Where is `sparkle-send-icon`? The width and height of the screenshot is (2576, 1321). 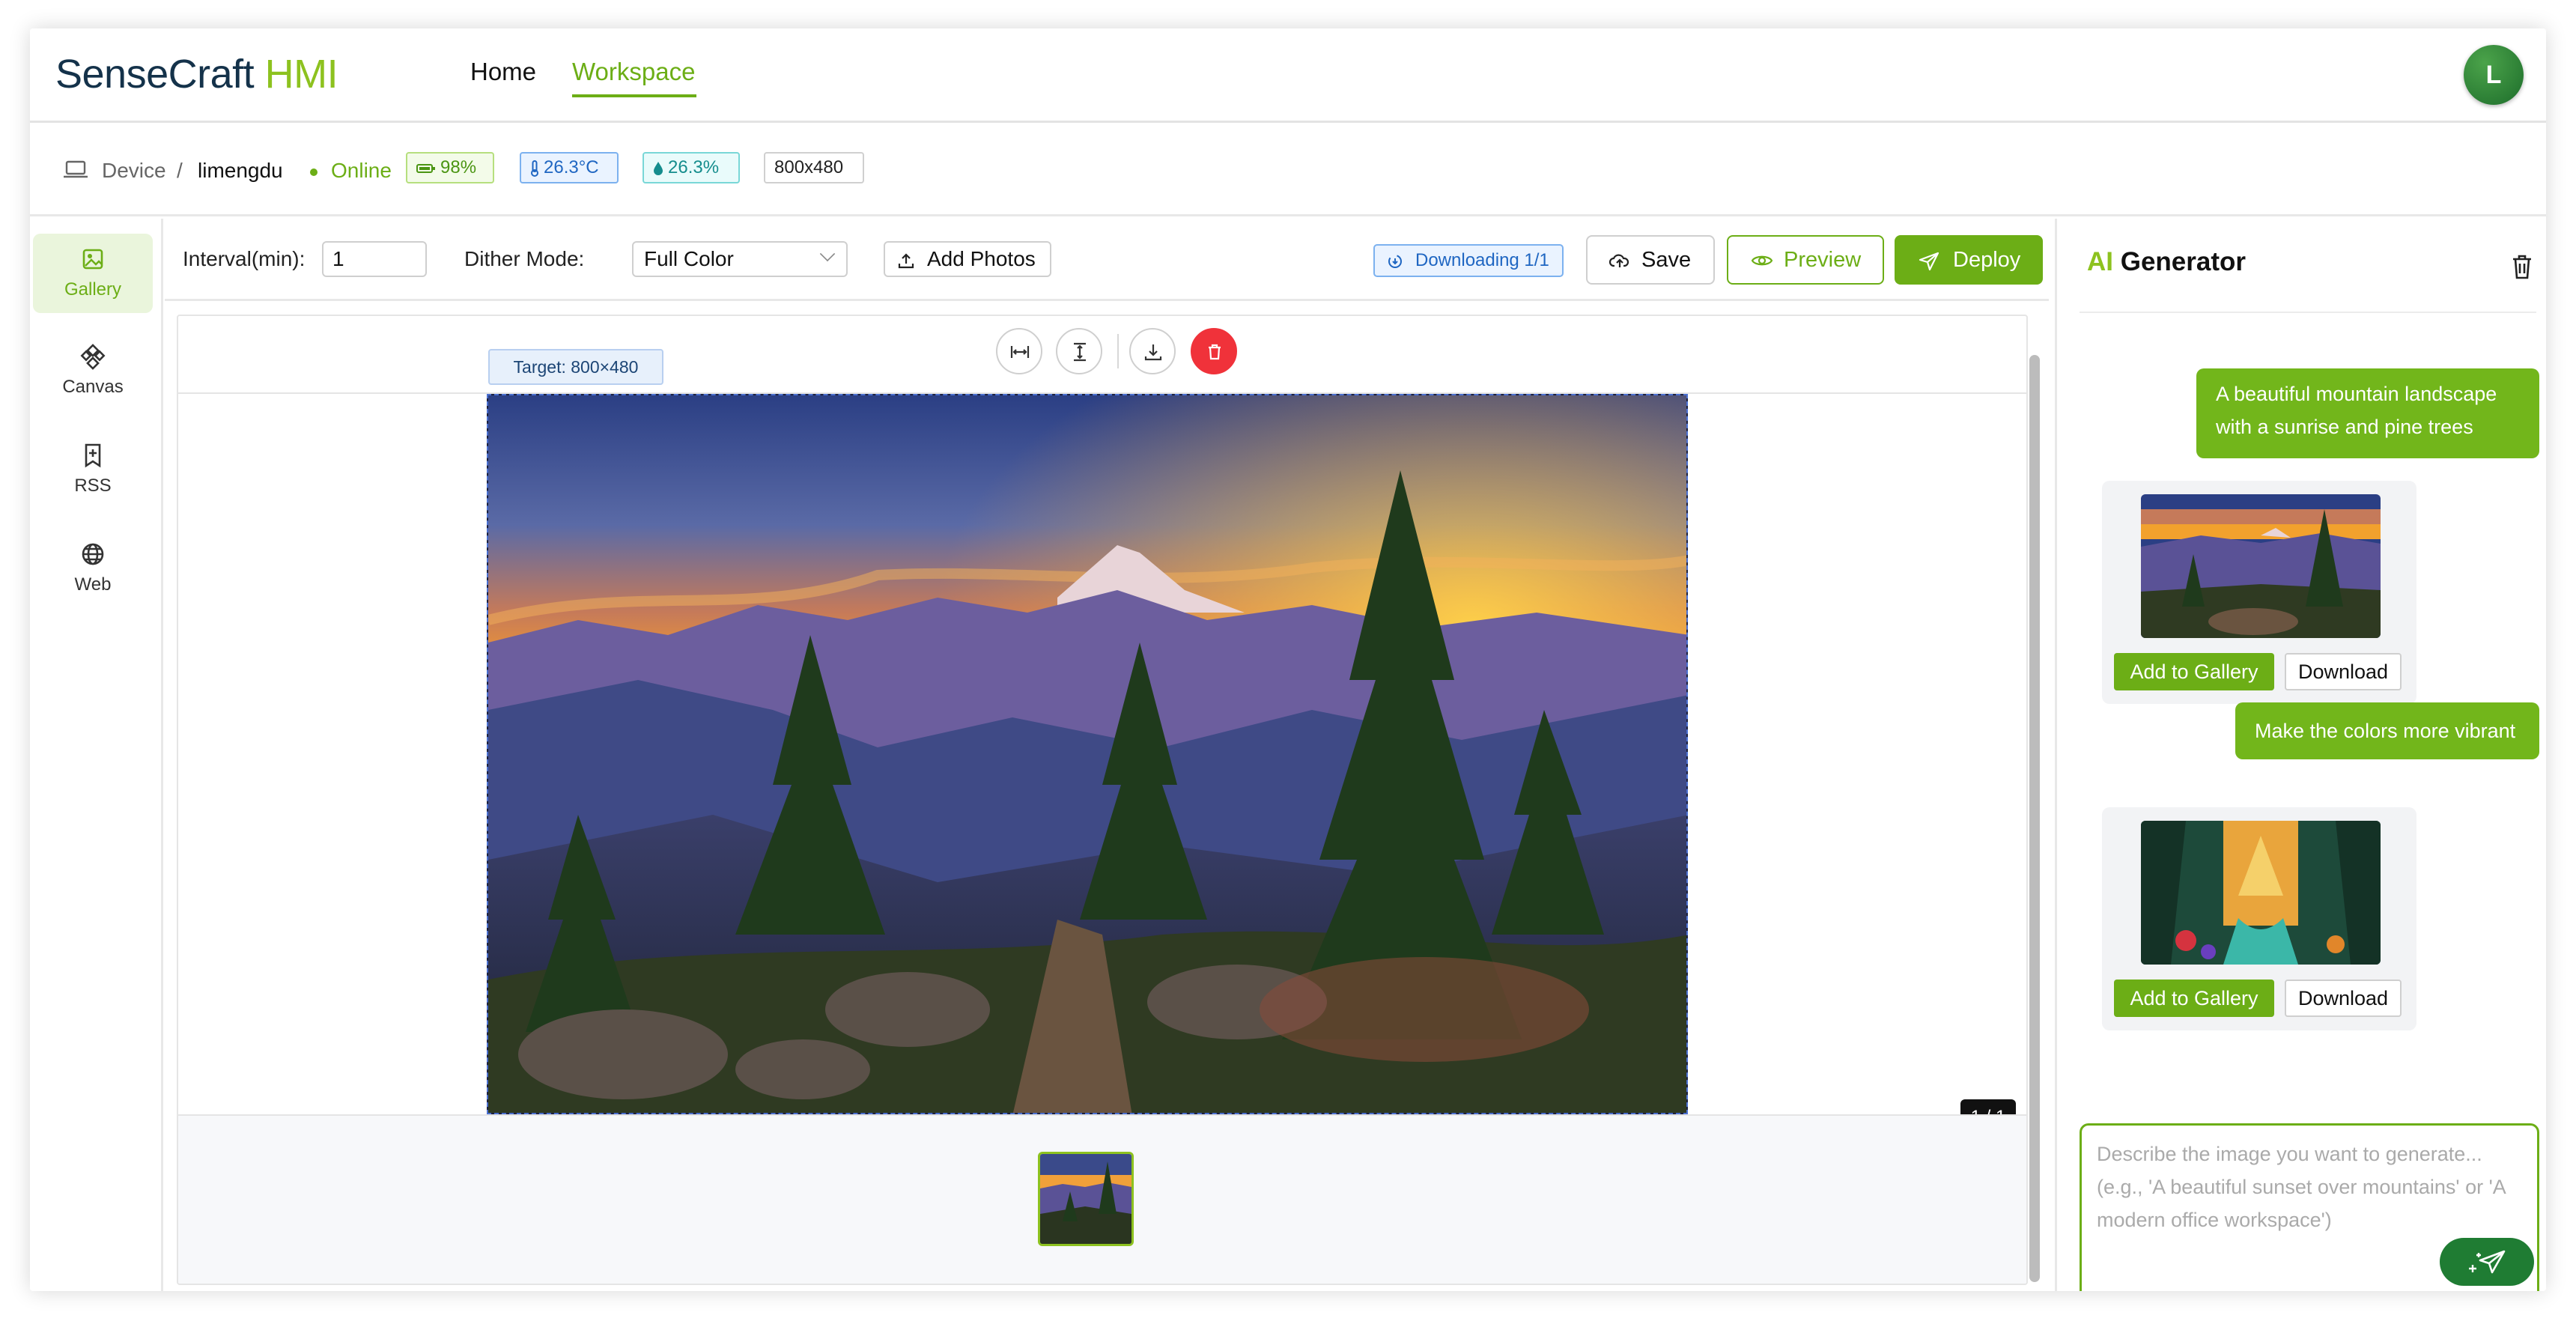 sparkle-send-icon is located at coordinates (2487, 1262).